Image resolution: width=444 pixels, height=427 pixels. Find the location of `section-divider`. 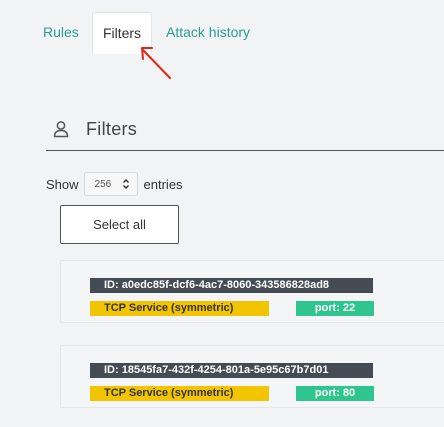

section-divider is located at coordinates (245, 150).